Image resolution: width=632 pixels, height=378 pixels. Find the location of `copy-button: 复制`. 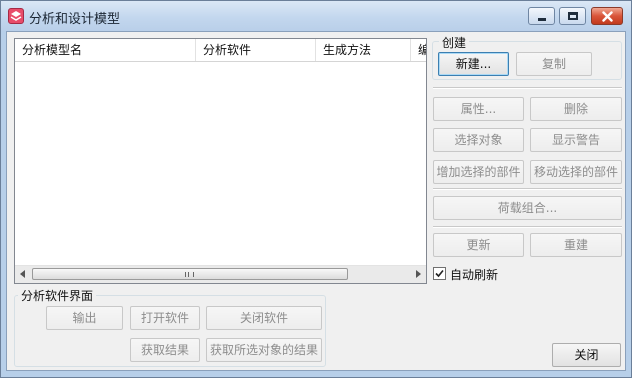

copy-button: 复制 is located at coordinates (554, 64).